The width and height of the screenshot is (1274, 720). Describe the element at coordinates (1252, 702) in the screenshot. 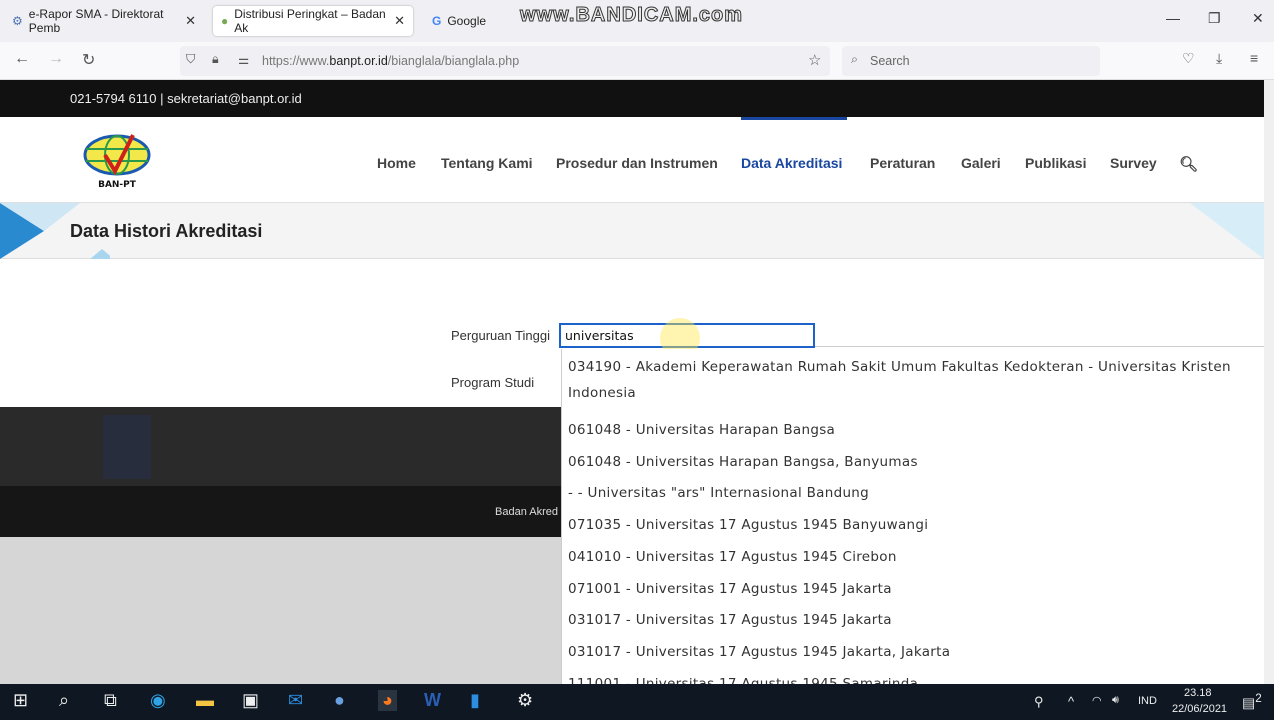

I see `notifications-icon: ▤2` at that location.